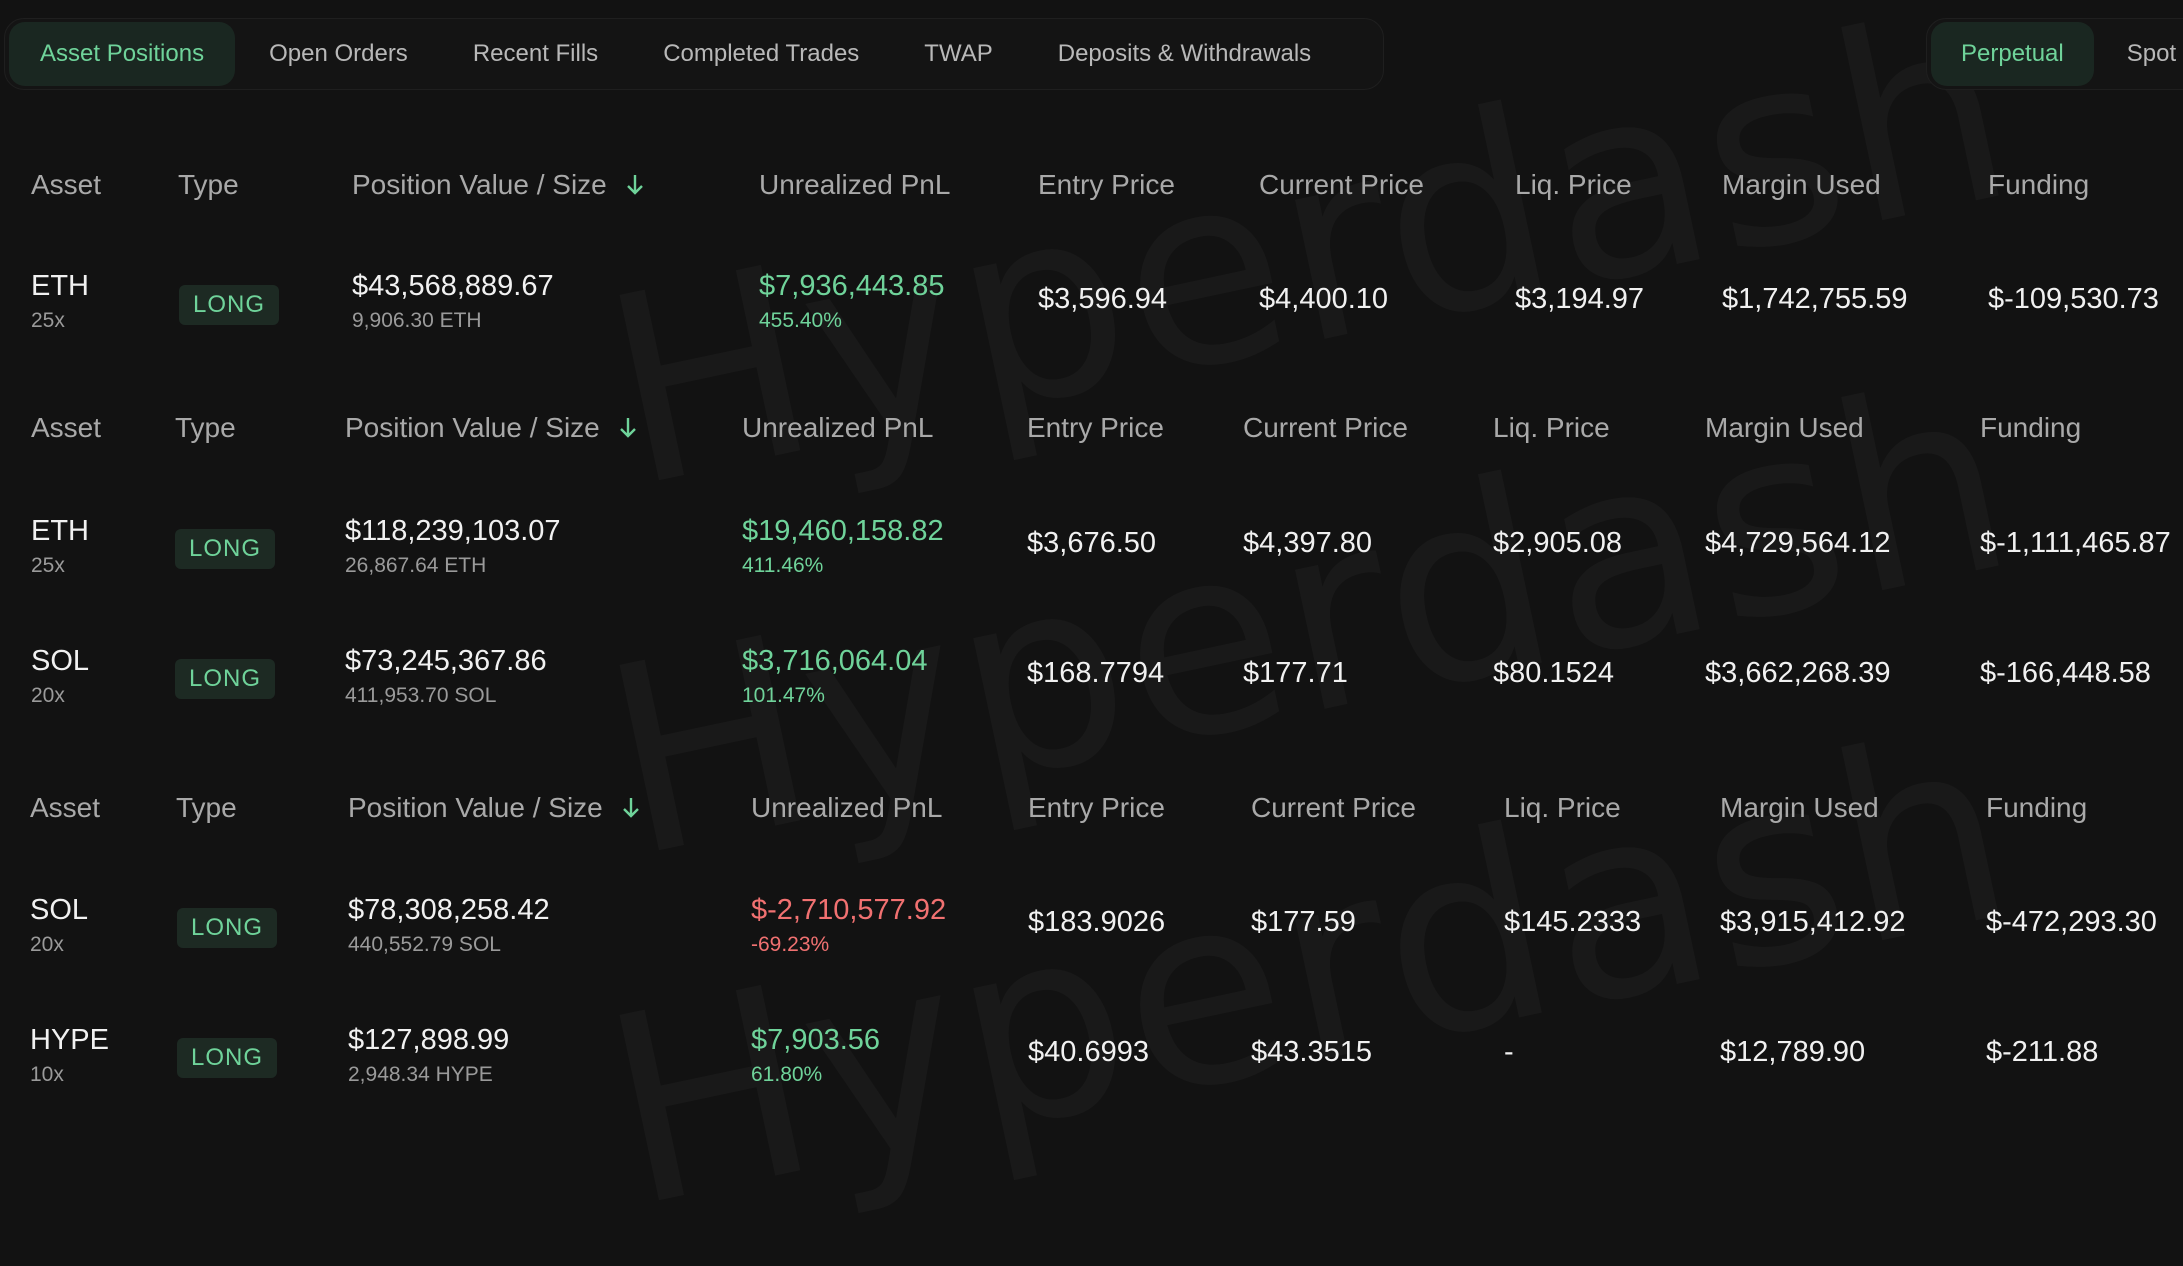 The width and height of the screenshot is (2183, 1266). I want to click on tab-deposits-withdrawals: Deposits & Withdrawals, so click(1184, 54).